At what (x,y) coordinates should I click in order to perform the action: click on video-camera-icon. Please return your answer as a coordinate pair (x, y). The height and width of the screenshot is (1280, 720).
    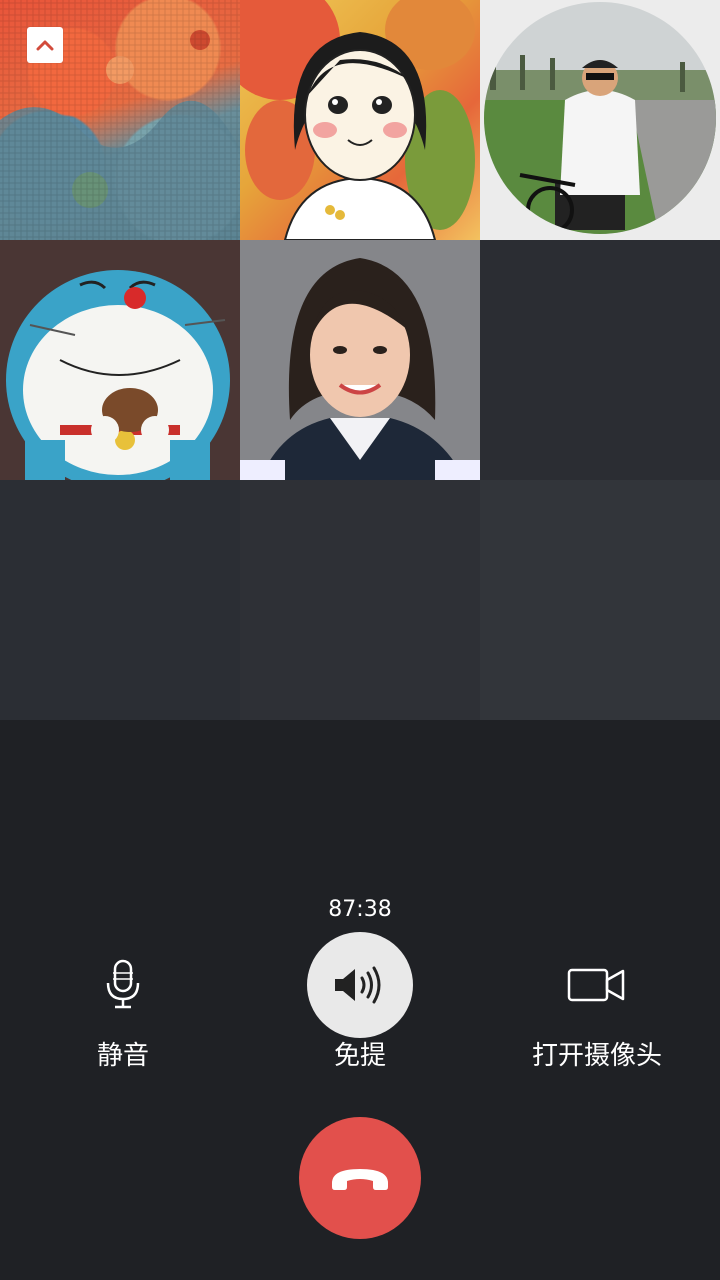
    Looking at the image, I should click on (596, 985).